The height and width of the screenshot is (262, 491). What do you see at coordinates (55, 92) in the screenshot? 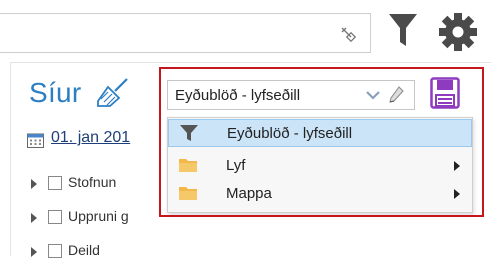
I see `panel-title: Síur` at bounding box center [55, 92].